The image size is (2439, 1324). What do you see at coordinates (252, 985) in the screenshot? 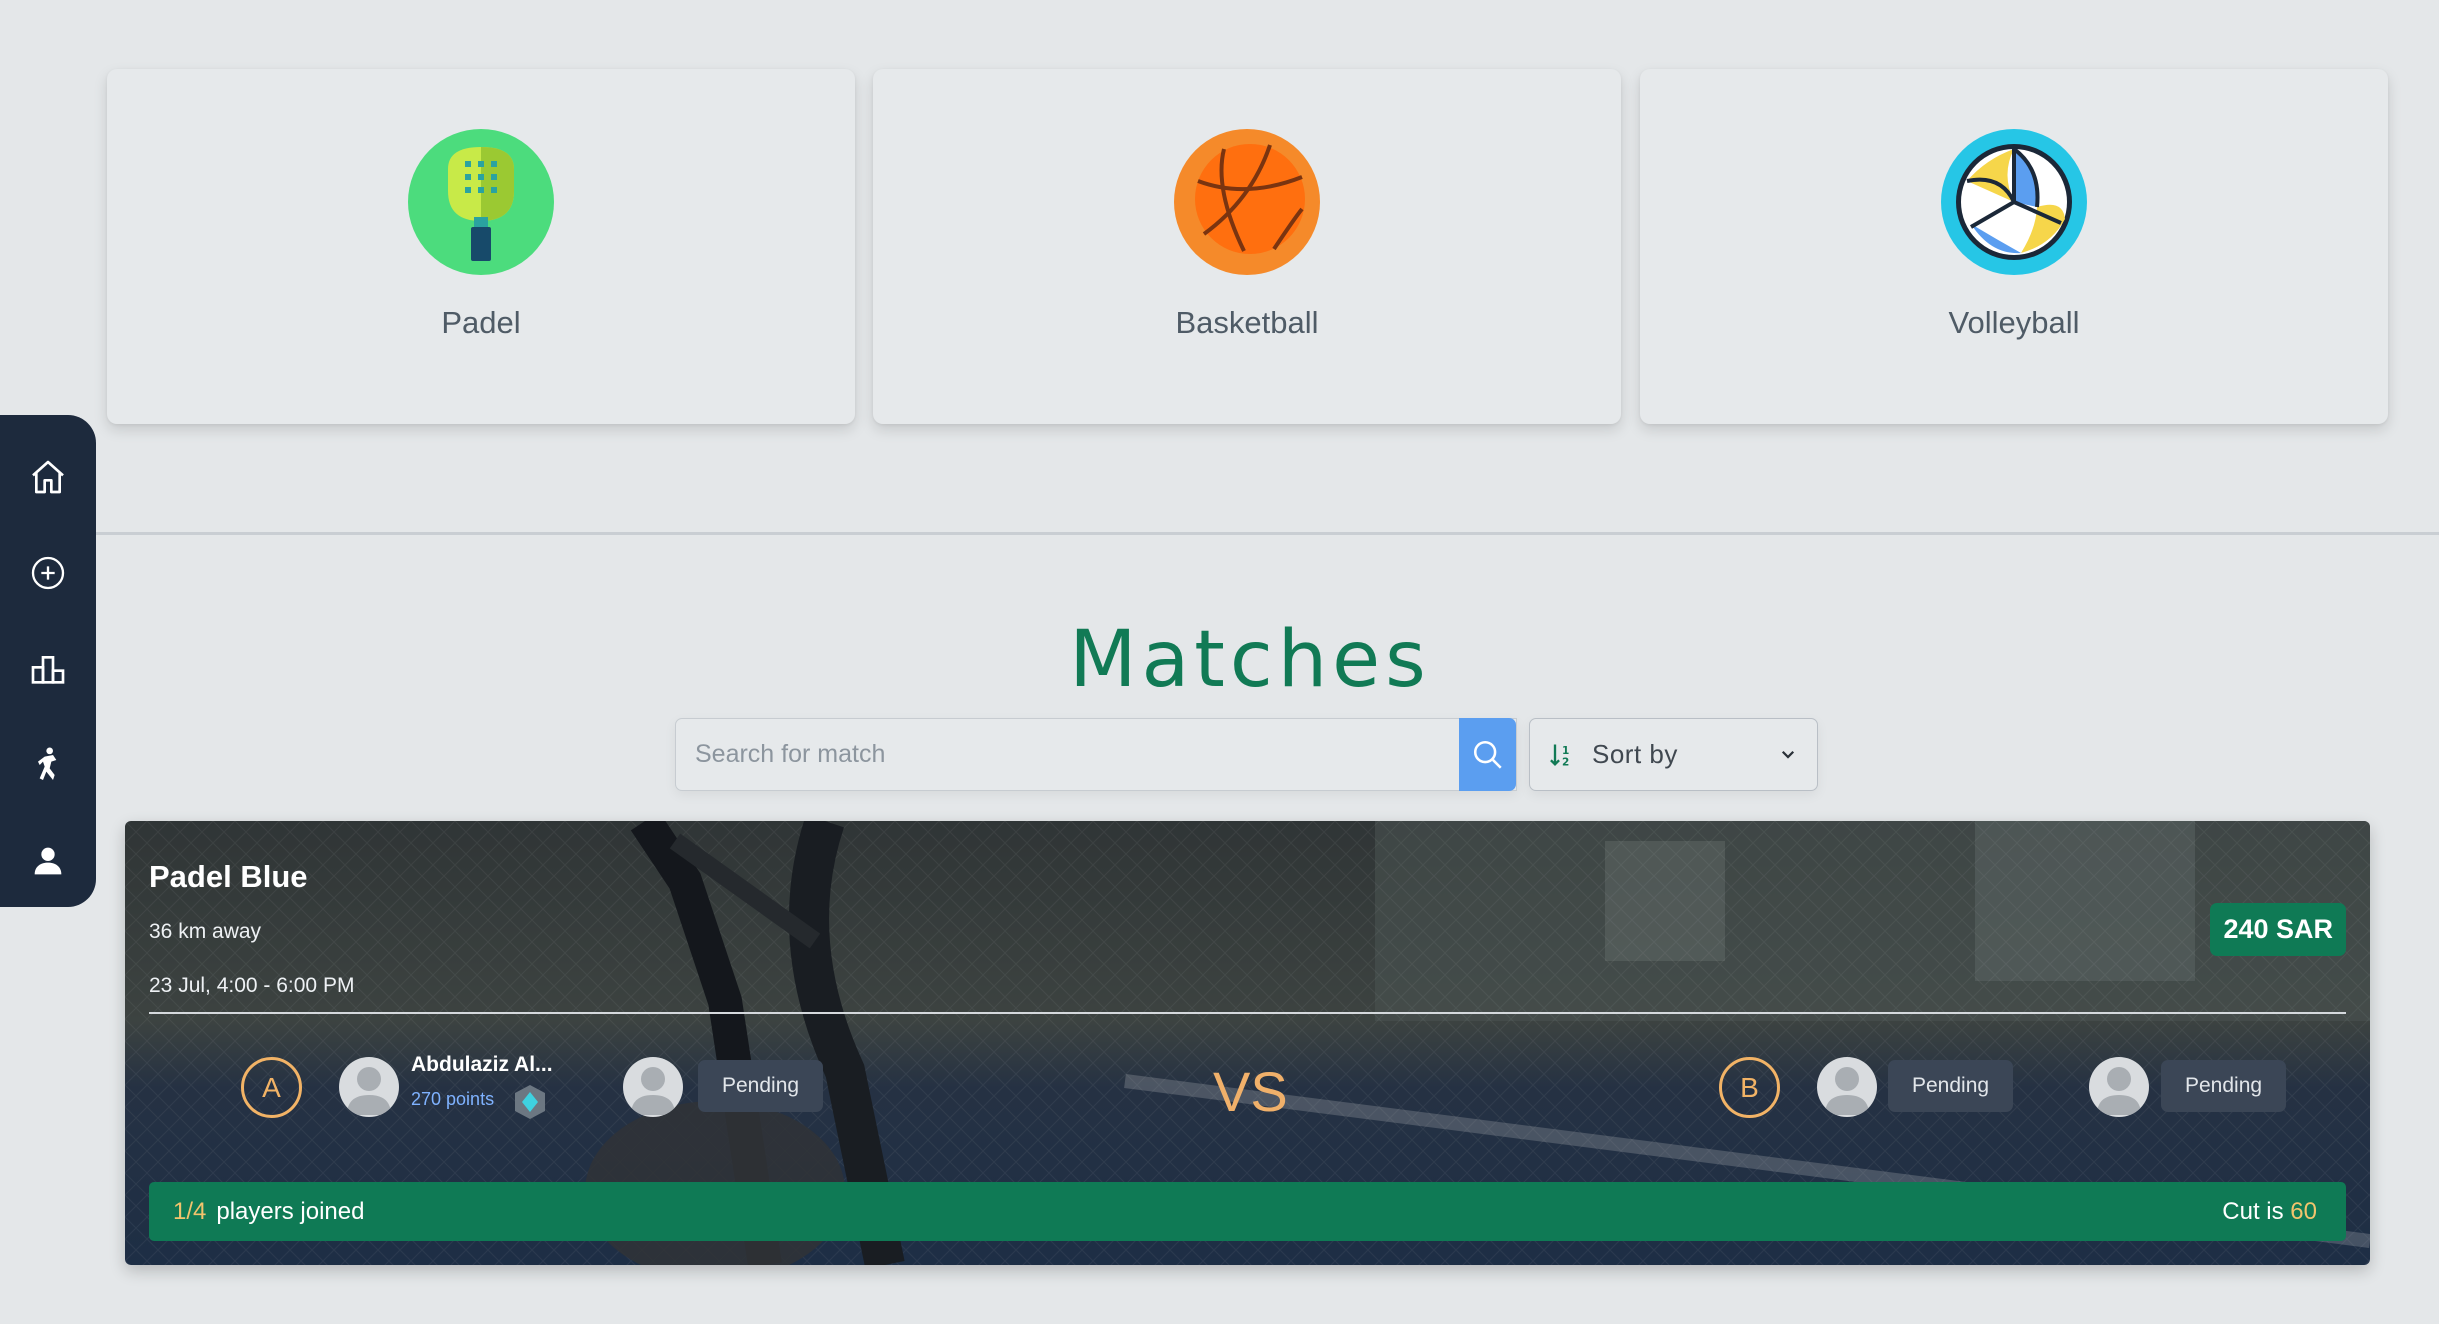
I see `match-time: 23 Jul, 4:00 - 6:00 PM` at bounding box center [252, 985].